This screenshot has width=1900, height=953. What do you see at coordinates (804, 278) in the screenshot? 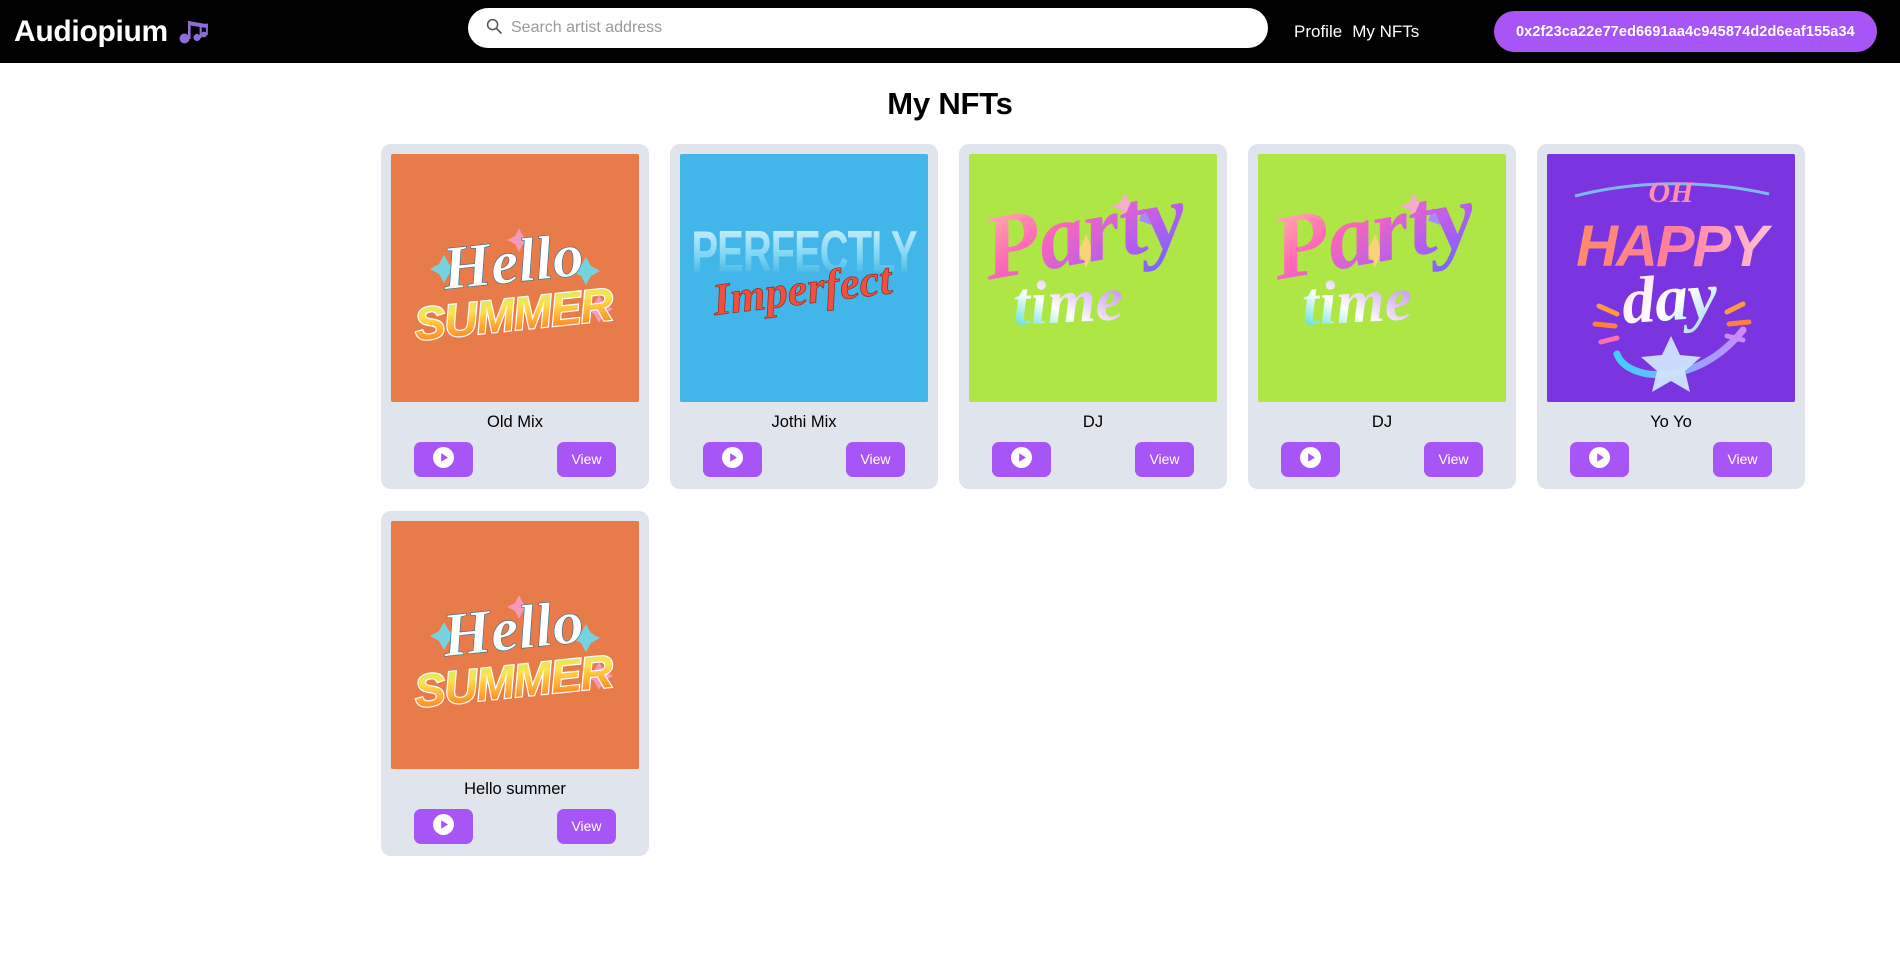
I see `nft-artwork: PERFECTLY Imperfect` at bounding box center [804, 278].